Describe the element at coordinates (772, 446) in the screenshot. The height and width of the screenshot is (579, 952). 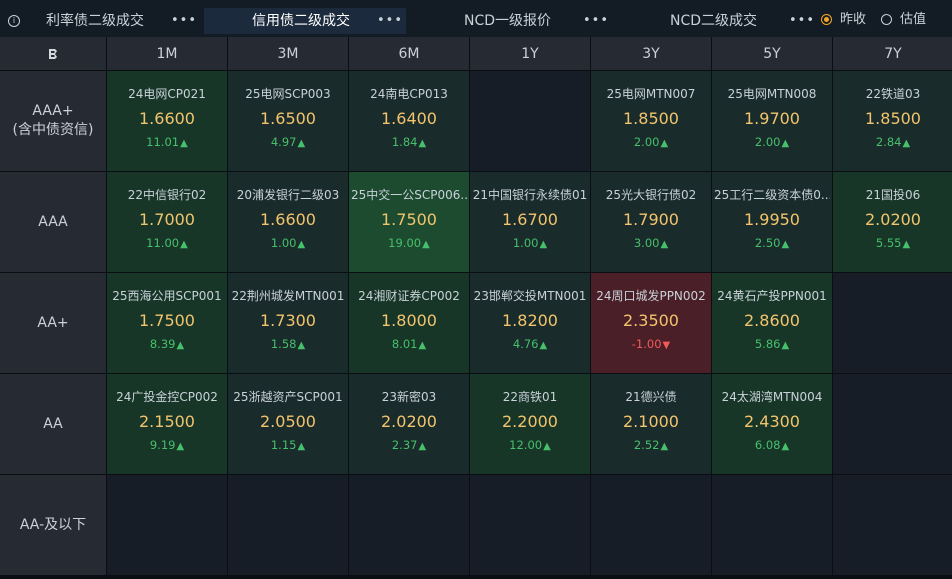
I see `bond-change: 6.08▲` at that location.